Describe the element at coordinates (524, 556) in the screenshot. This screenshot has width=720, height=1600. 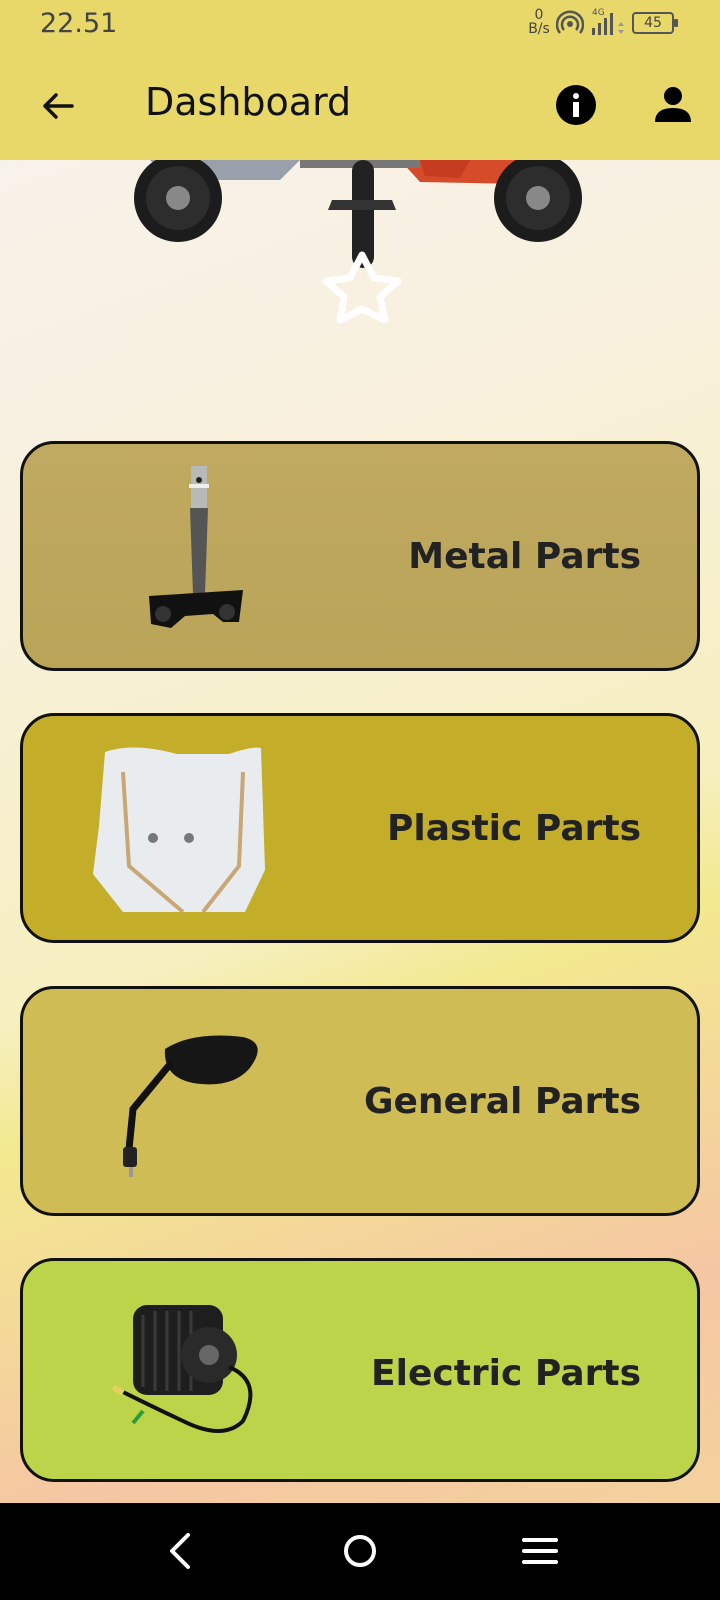
I see `category-label: Metal Parts` at that location.